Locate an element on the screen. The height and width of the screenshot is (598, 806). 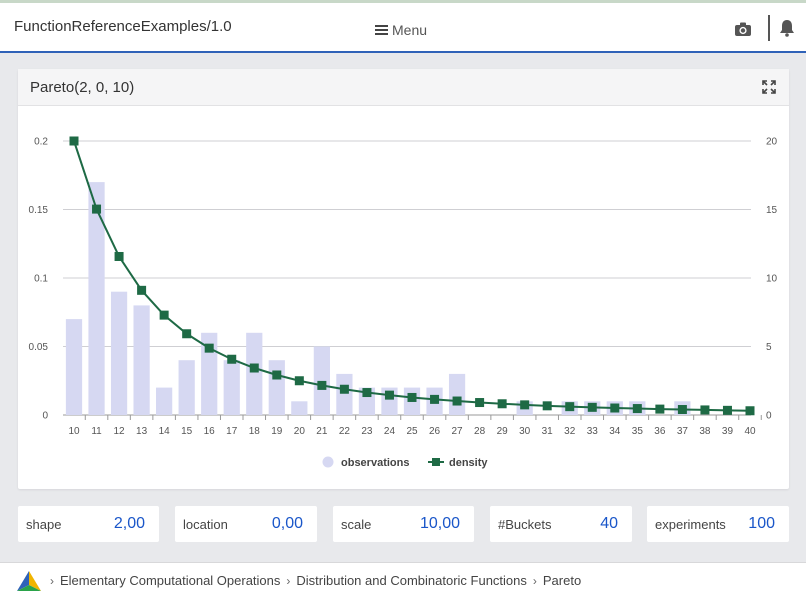
camera-icon is located at coordinates (743, 29).